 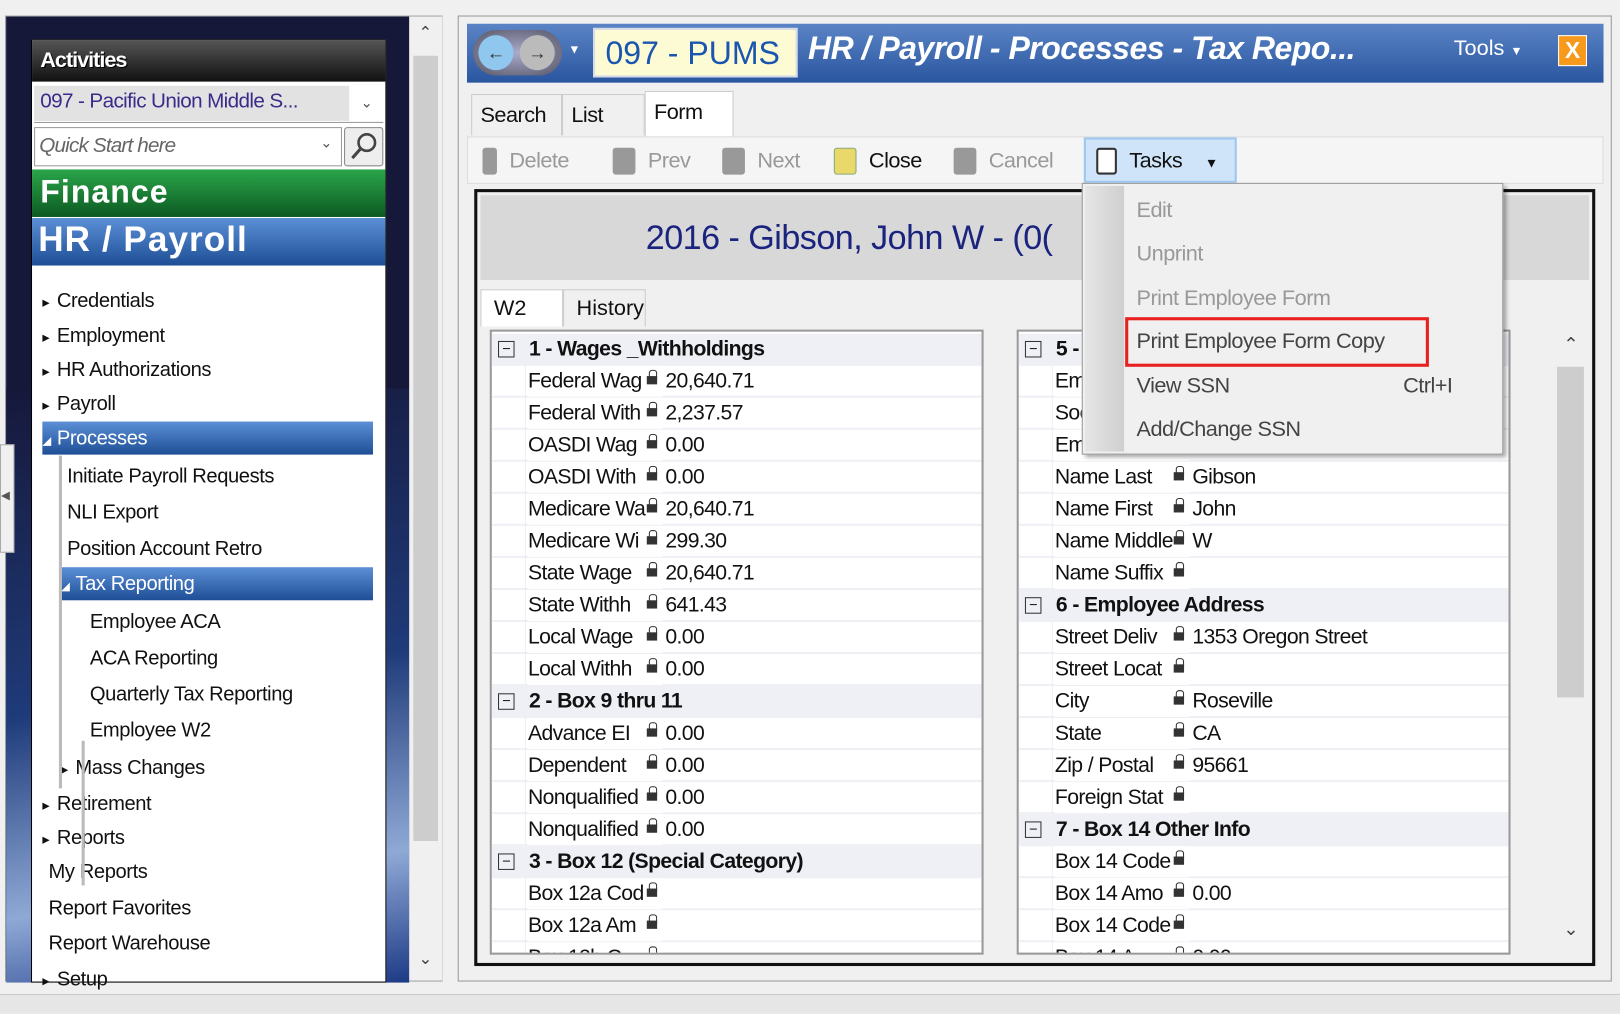 What do you see at coordinates (209, 193) in the screenshot?
I see `module-finance: Finance` at bounding box center [209, 193].